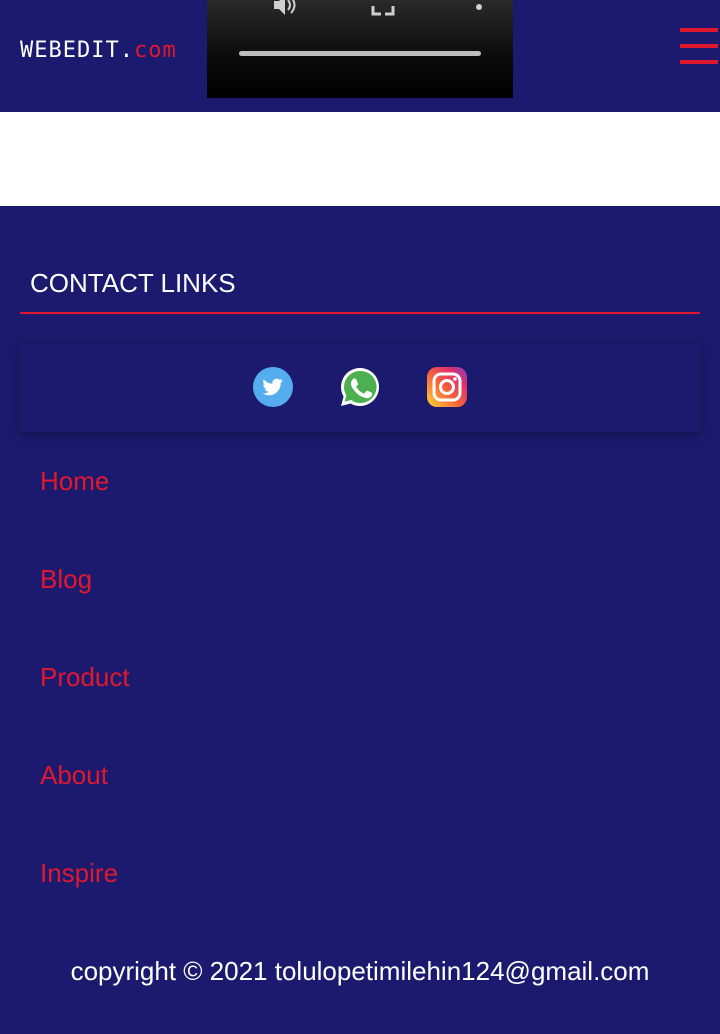 The width and height of the screenshot is (720, 1034). Describe the element at coordinates (74, 775) in the screenshot. I see `nav-link-about: About` at that location.